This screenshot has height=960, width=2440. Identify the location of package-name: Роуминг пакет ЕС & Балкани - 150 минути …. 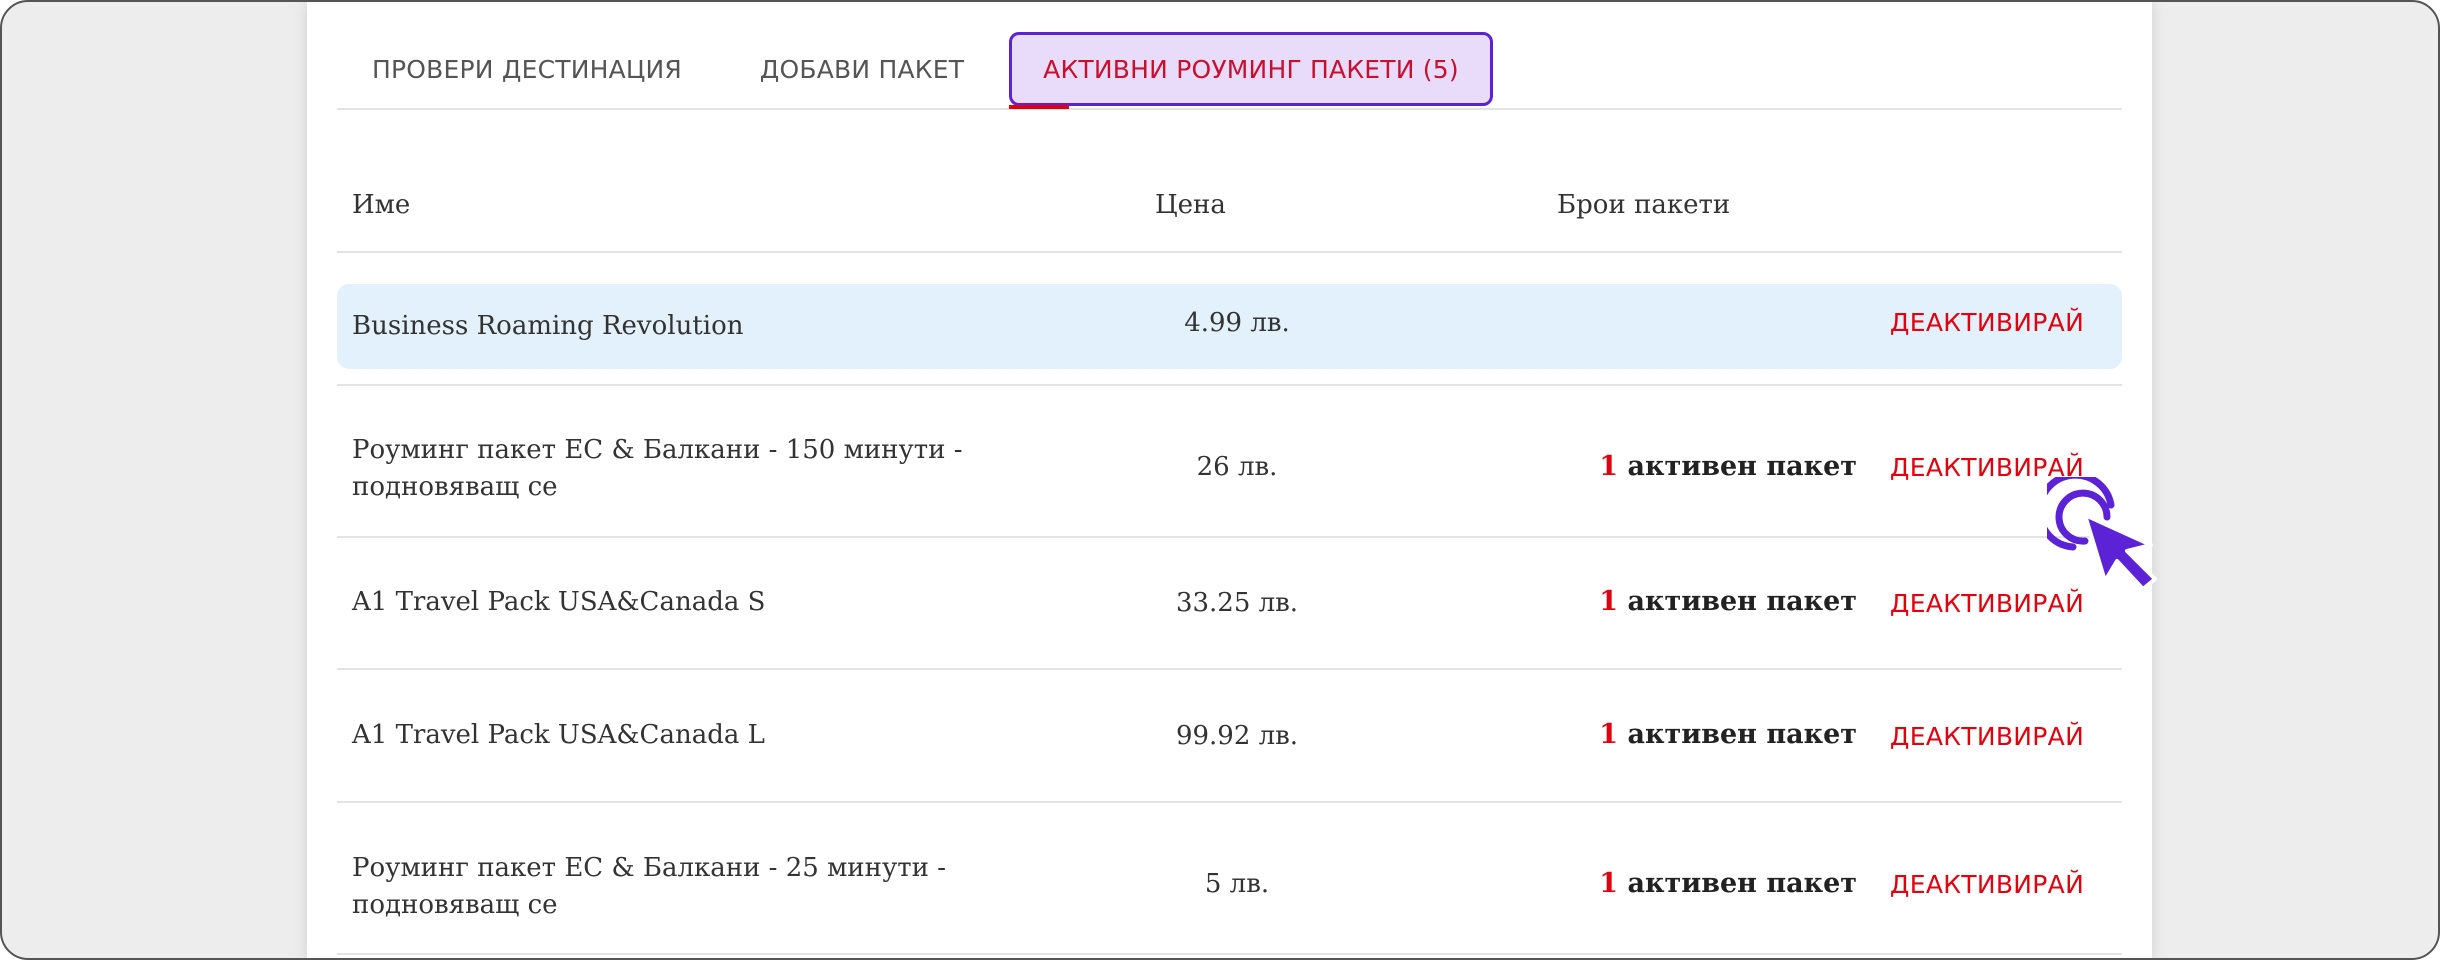
(657, 468).